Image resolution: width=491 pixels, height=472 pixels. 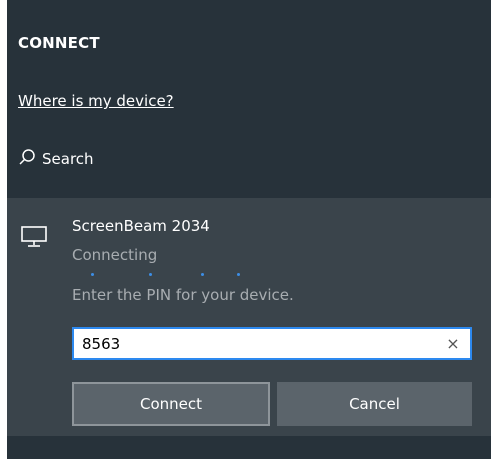 I want to click on where-is-my-device-link: Where is my device?, so click(x=96, y=101).